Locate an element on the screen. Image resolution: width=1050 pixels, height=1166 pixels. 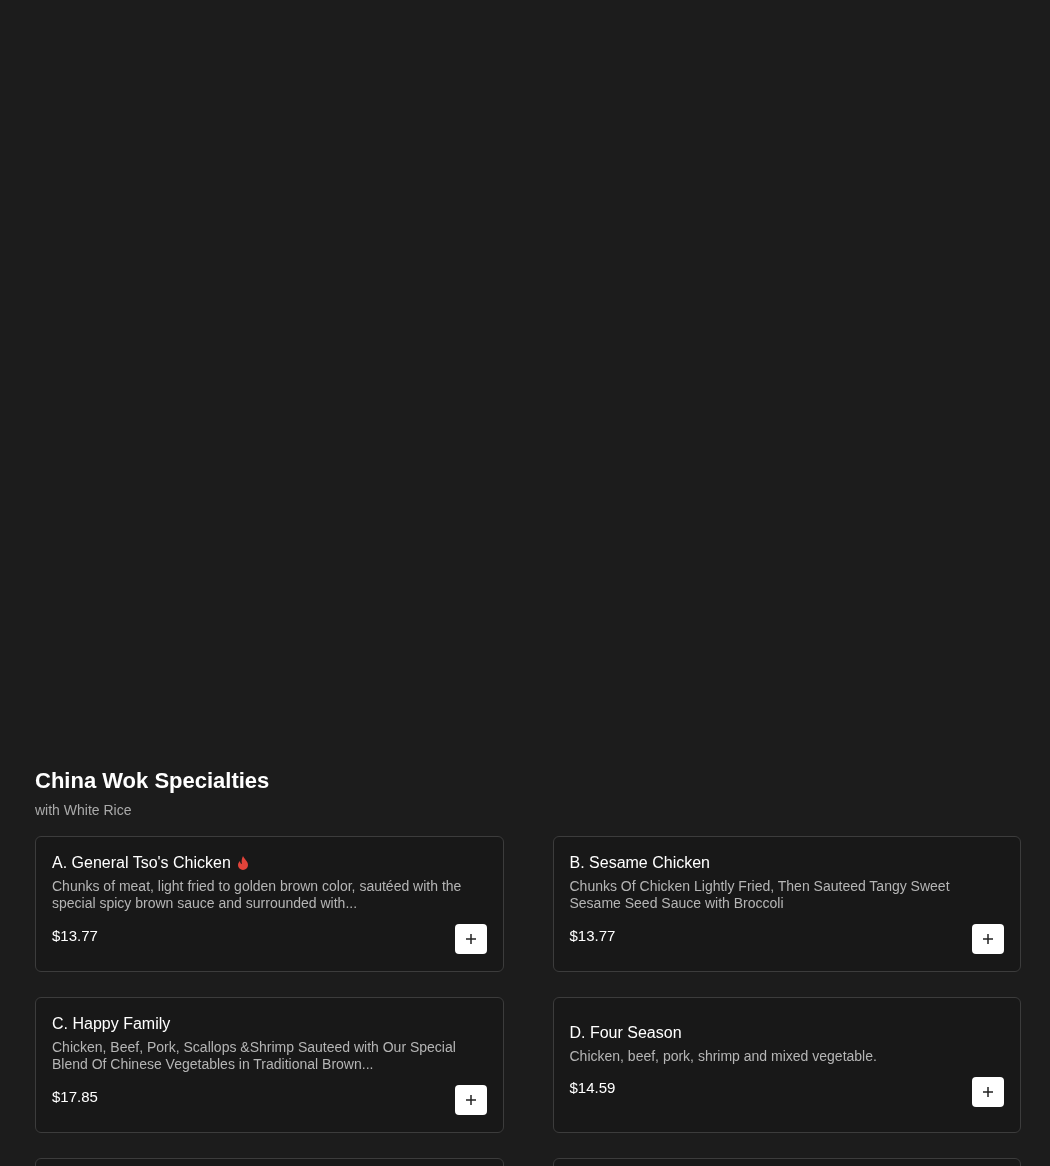
section-title: China Wok Specialties is located at coordinates (153, 781).